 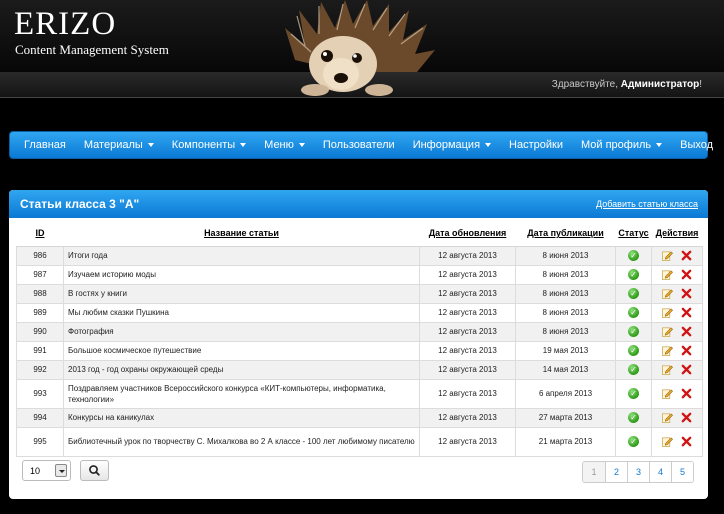 I want to click on cell-id: 990, so click(x=40, y=331).